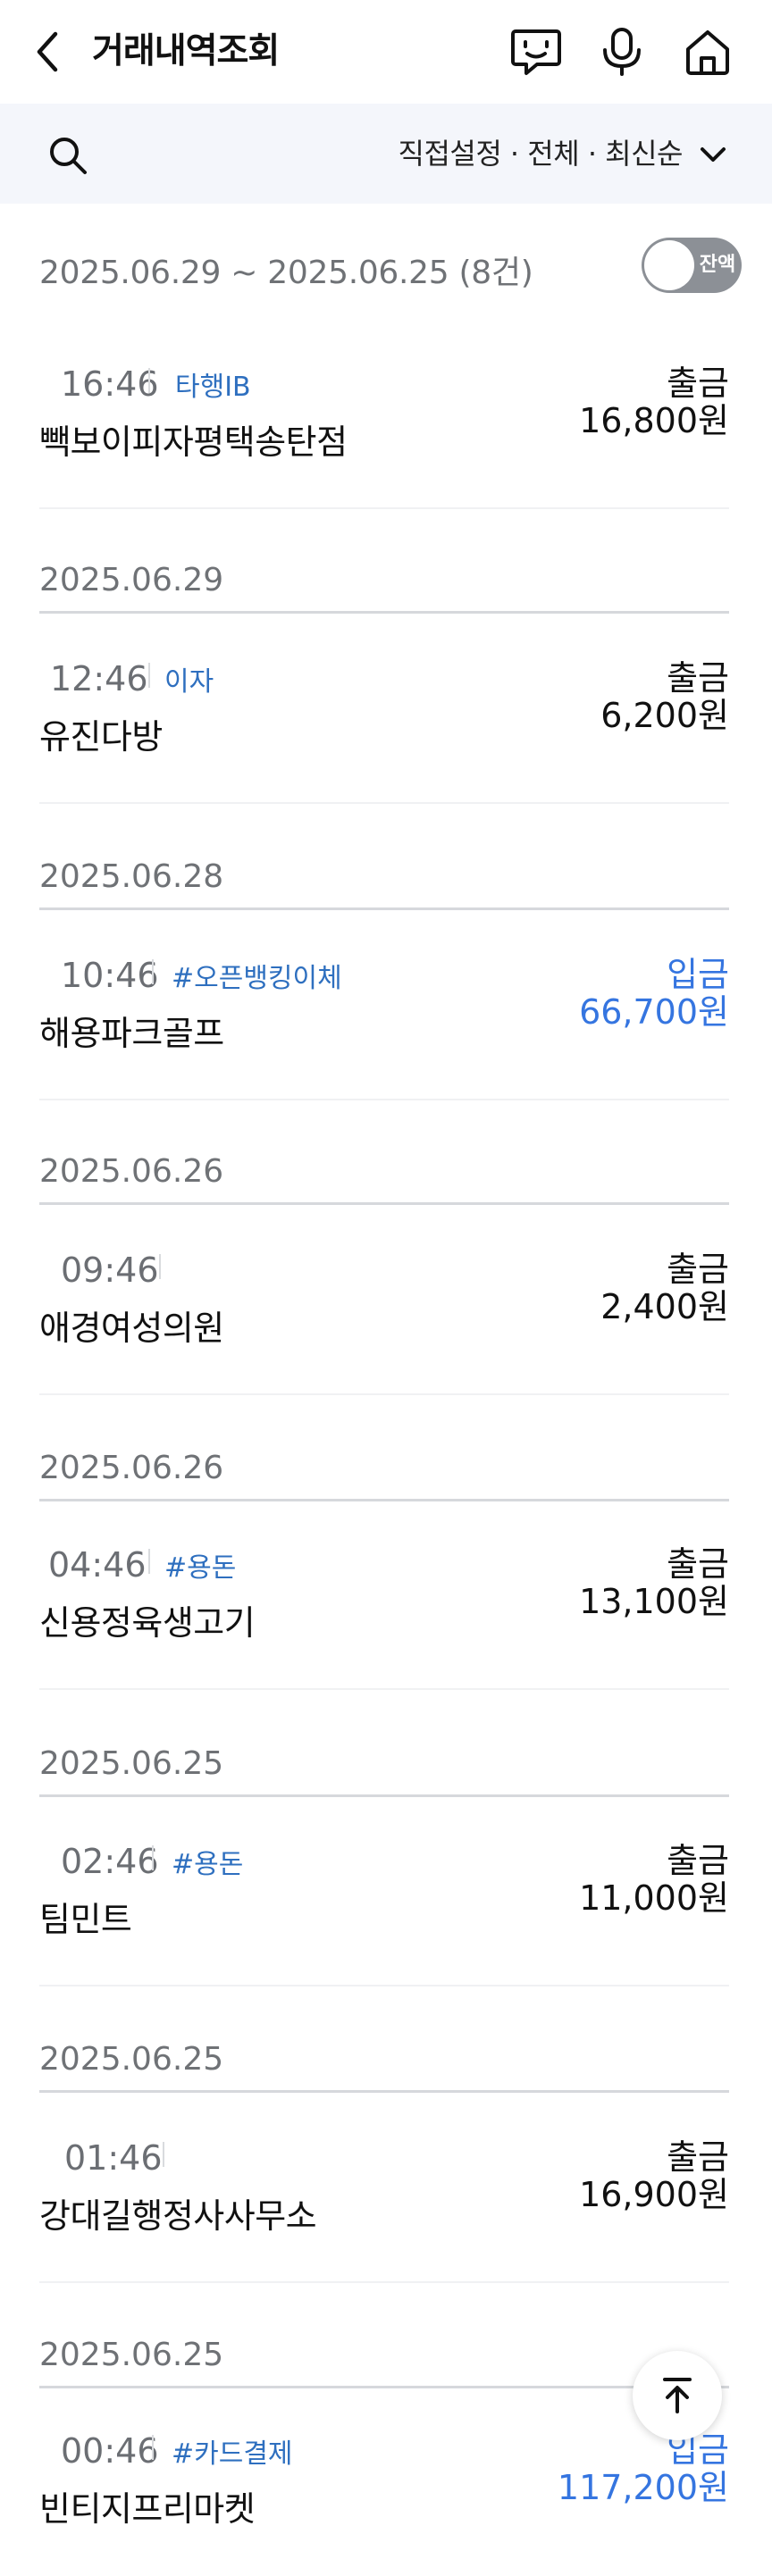  I want to click on home-icon, so click(707, 53).